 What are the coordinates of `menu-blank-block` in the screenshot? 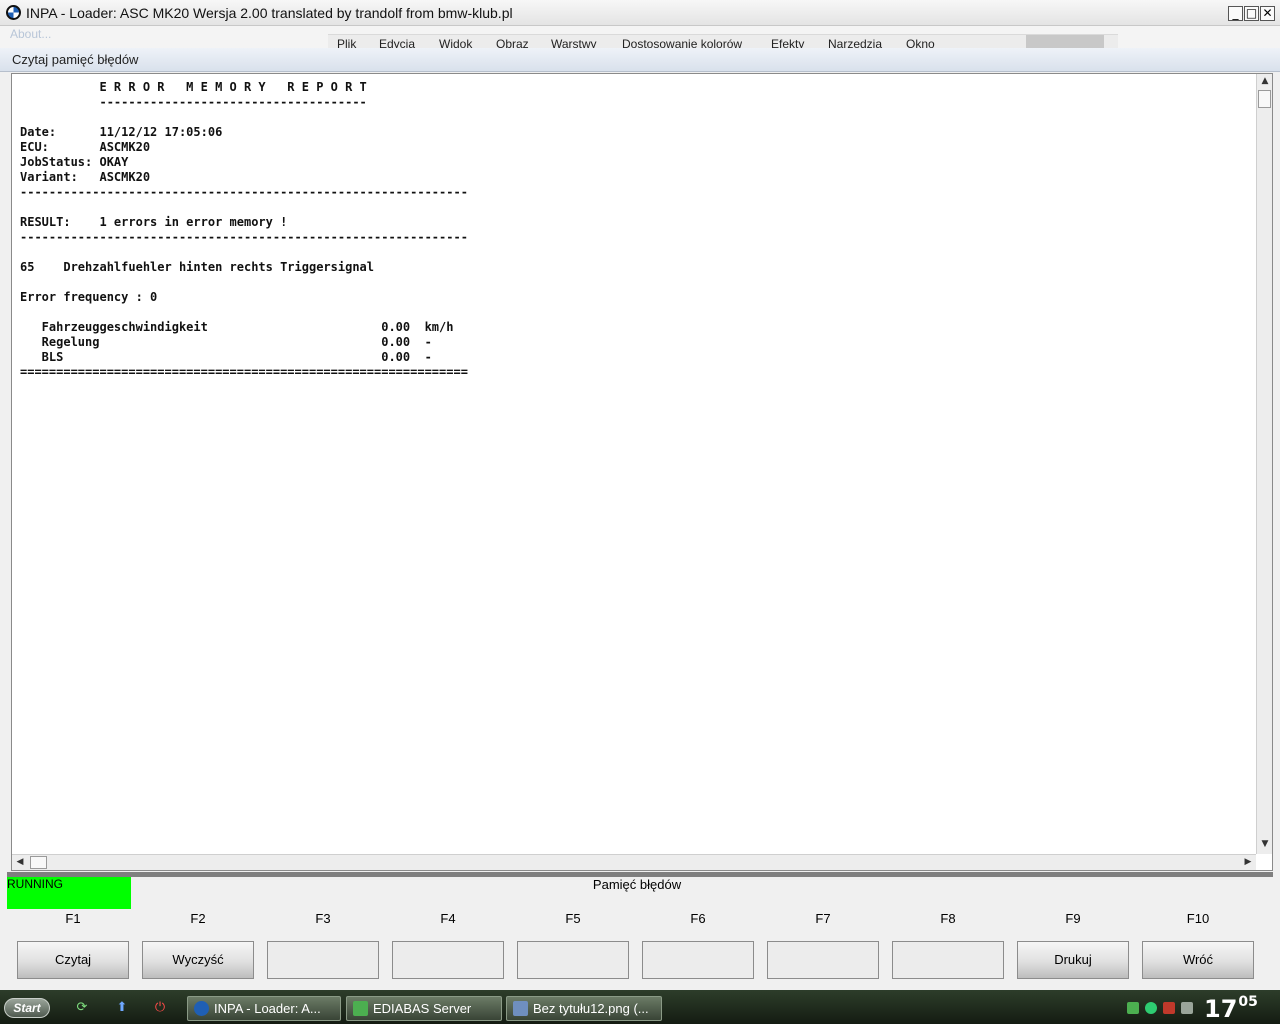 It's located at (1065, 41).